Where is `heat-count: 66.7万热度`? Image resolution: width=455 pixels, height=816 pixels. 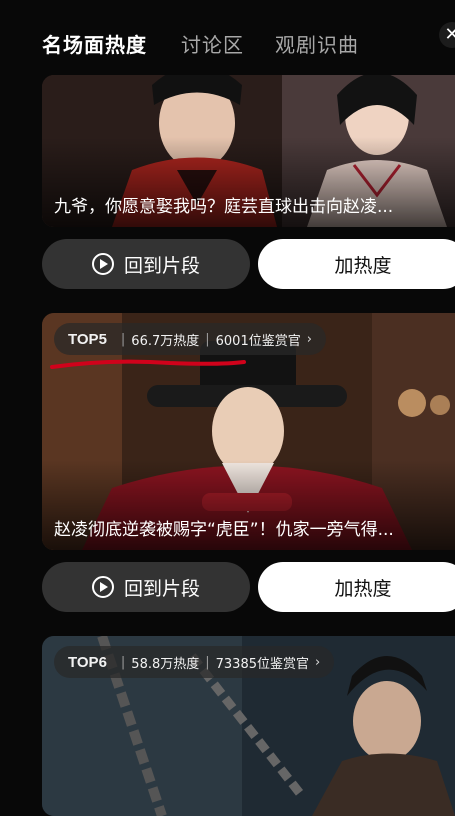
heat-count: 66.7万热度 is located at coordinates (165, 341).